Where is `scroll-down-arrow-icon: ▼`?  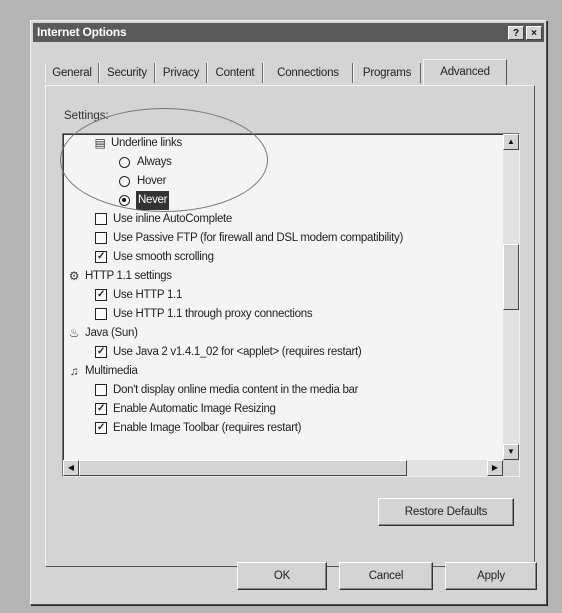 scroll-down-arrow-icon: ▼ is located at coordinates (511, 452).